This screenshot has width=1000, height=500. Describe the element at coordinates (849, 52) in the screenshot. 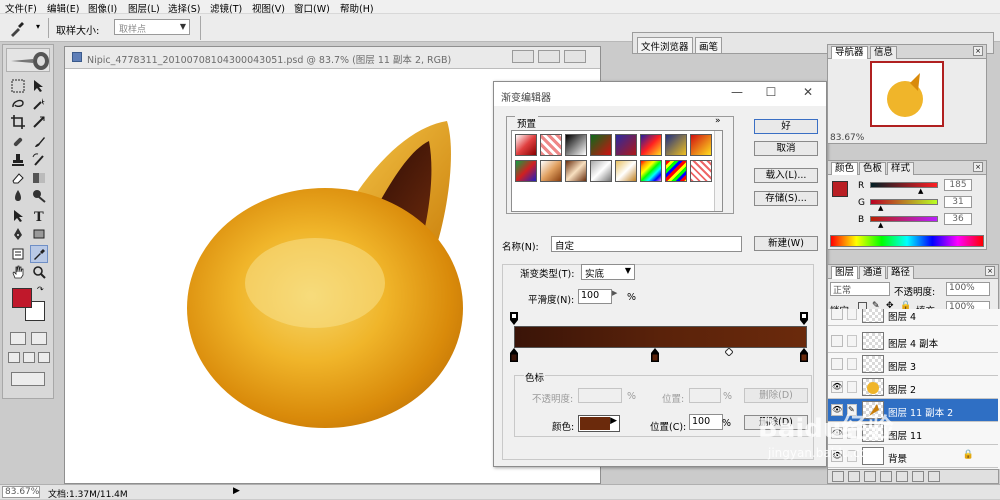

I see `tab-navigator: 导航器` at that location.